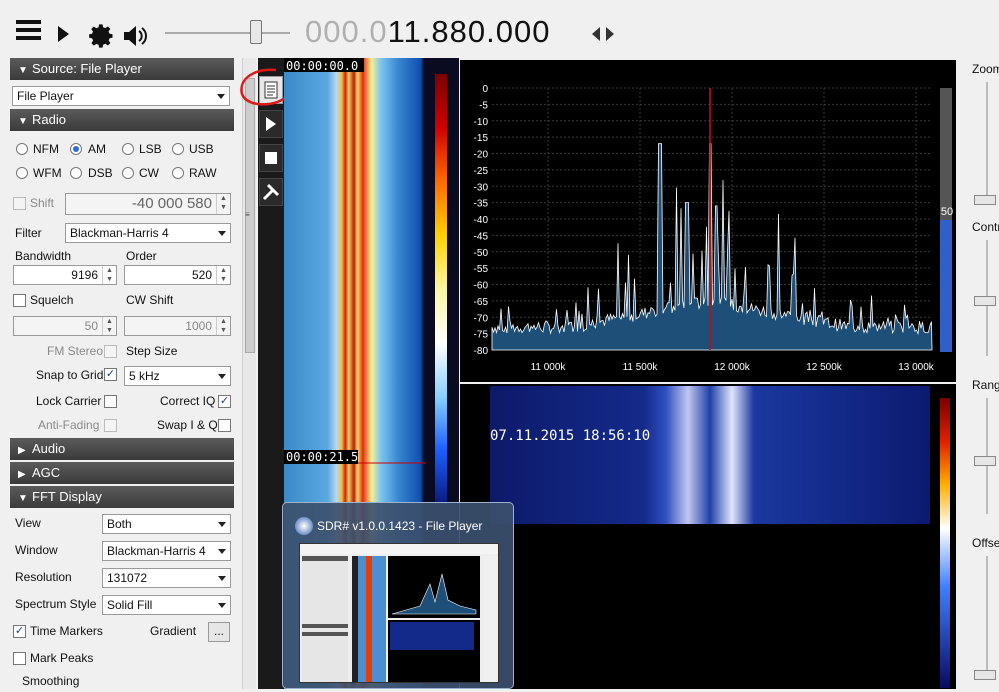 This screenshot has width=999, height=692. I want to click on squelch-checkbox, so click(19, 300).